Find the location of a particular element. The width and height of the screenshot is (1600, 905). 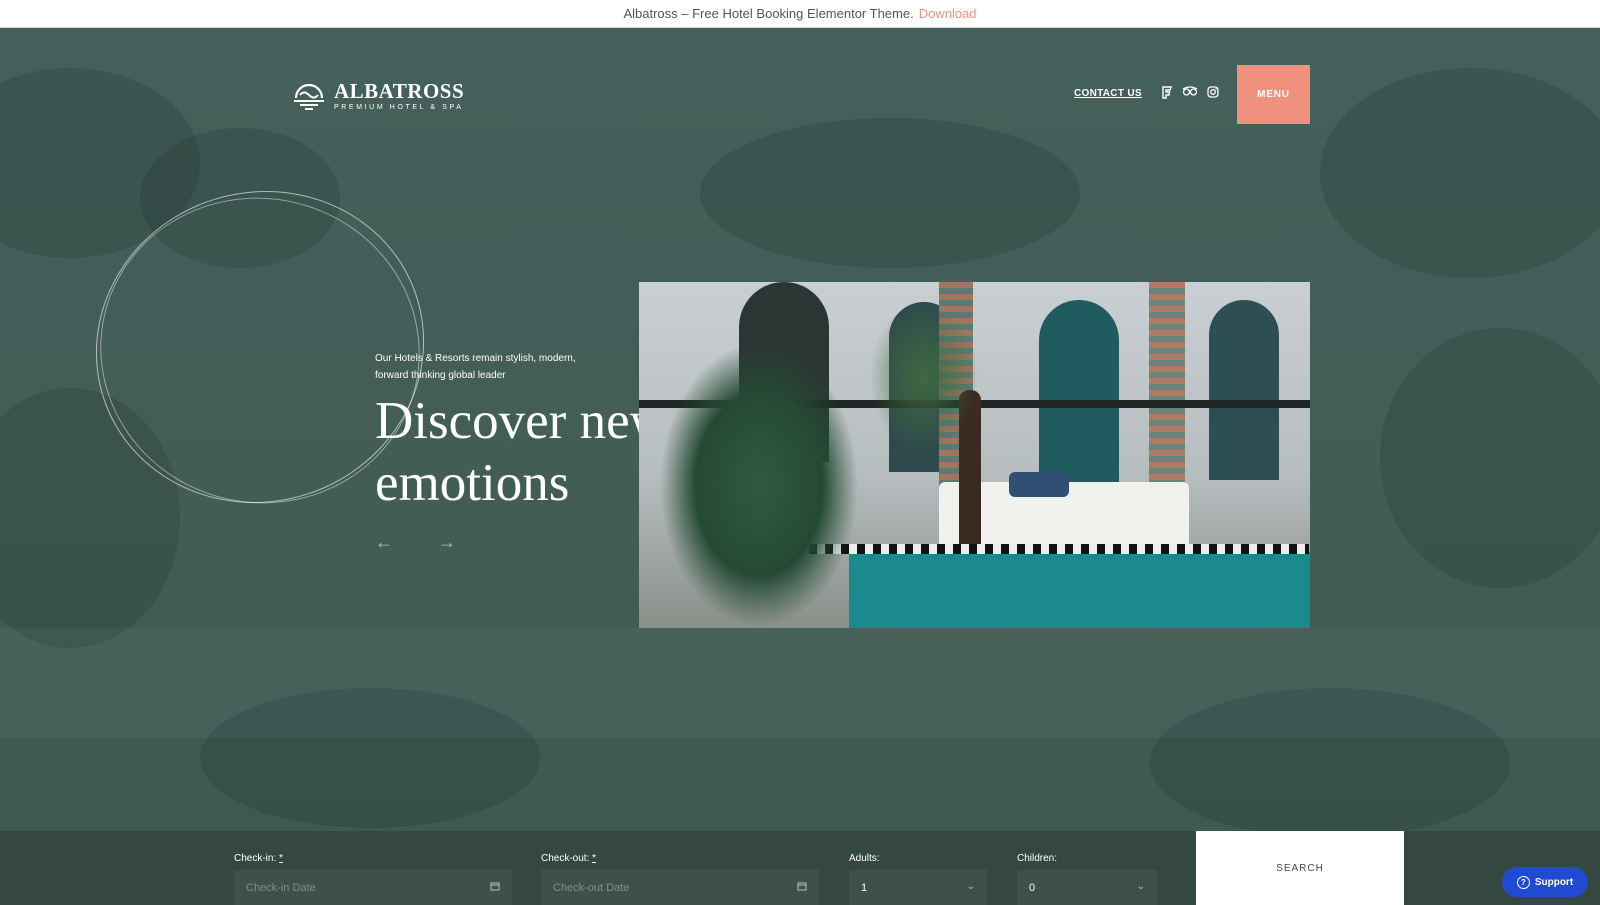

contact-us-link: CONTACT US is located at coordinates (1108, 93).